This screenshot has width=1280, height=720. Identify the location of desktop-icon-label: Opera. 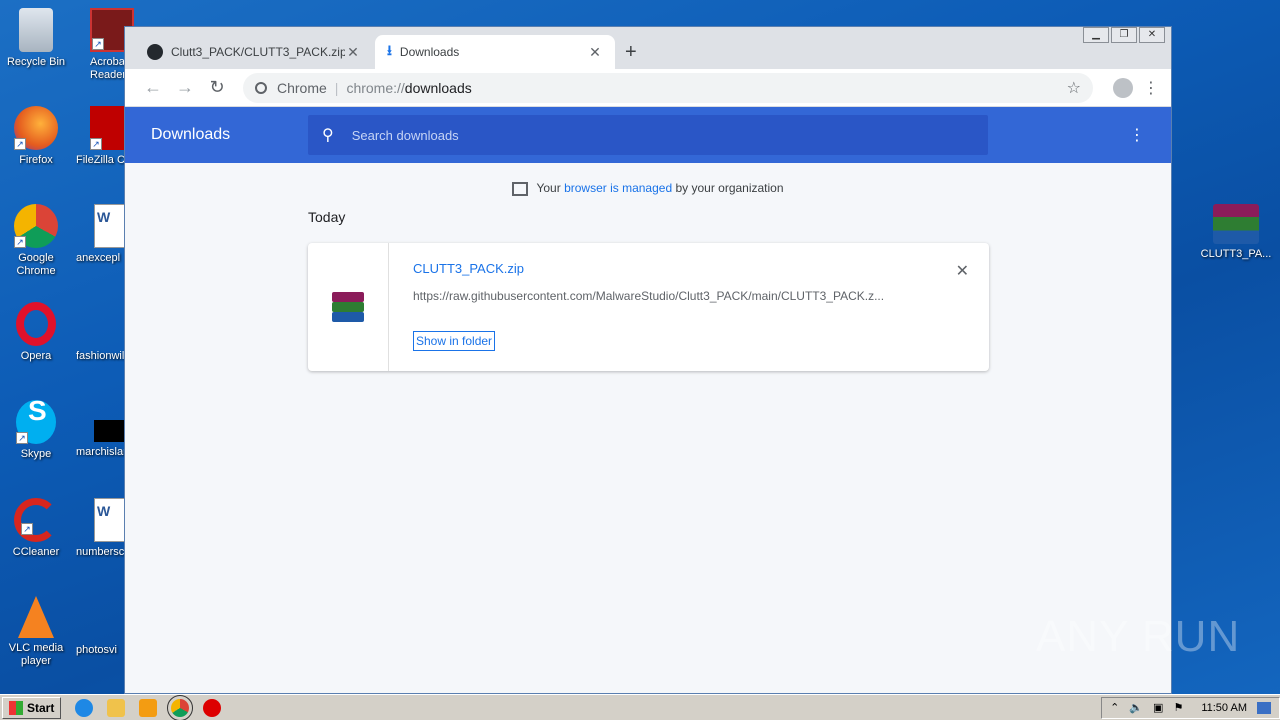
(36, 356).